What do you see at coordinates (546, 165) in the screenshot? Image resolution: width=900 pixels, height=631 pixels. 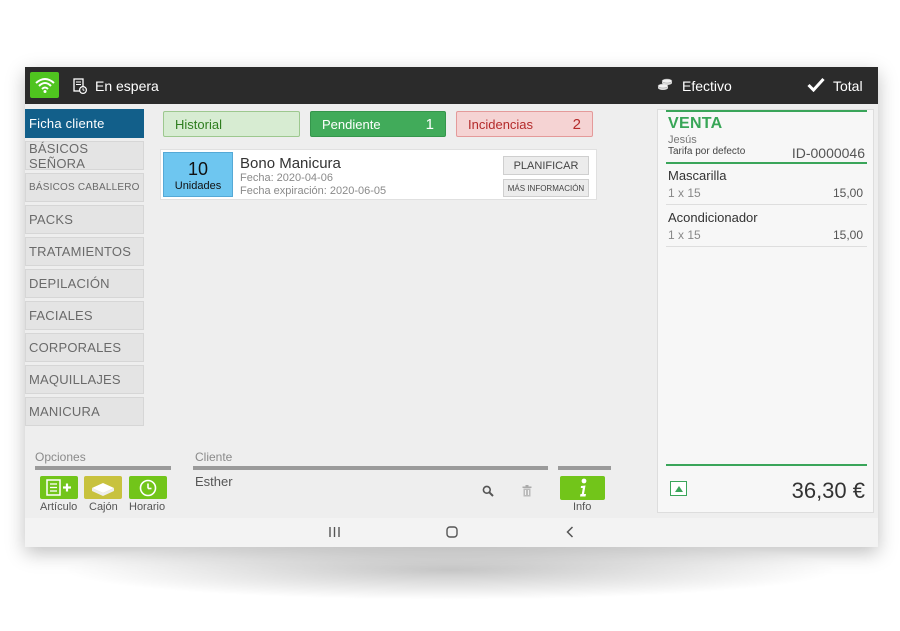 I see `planificar-button: PLANIFICAR` at bounding box center [546, 165].